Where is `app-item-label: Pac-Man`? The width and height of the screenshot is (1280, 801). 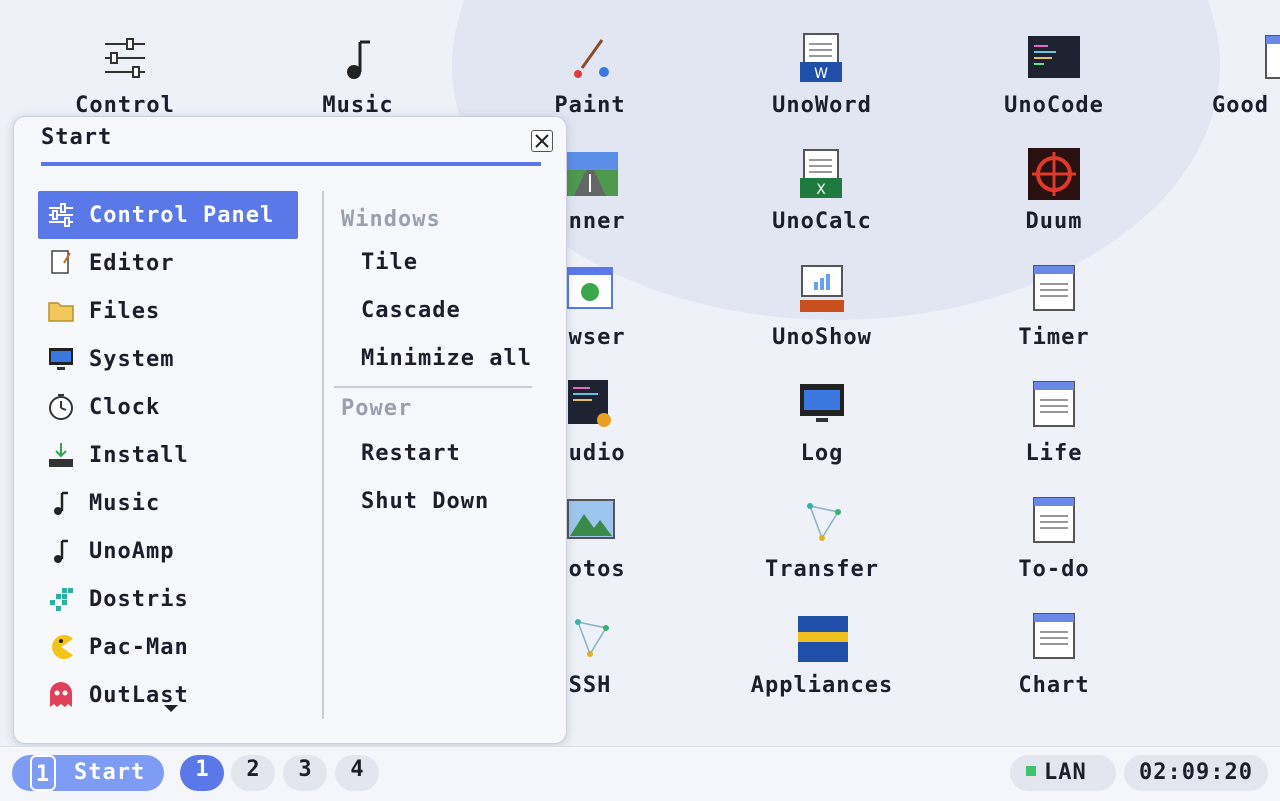
app-item-label: Pac-Man is located at coordinates (139, 647).